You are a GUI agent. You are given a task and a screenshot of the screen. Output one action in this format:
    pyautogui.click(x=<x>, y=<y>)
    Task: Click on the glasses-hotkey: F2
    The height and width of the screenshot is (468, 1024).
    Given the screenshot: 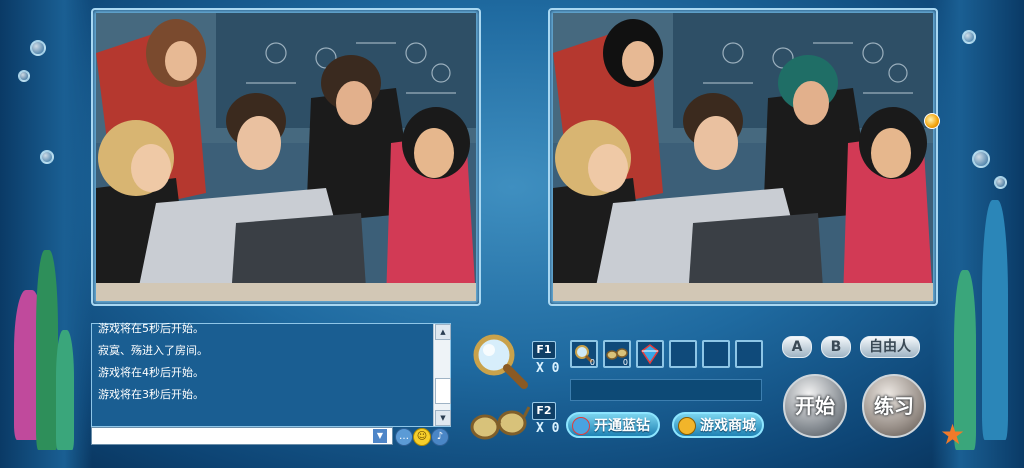 What is the action you would take?
    pyautogui.click(x=544, y=411)
    